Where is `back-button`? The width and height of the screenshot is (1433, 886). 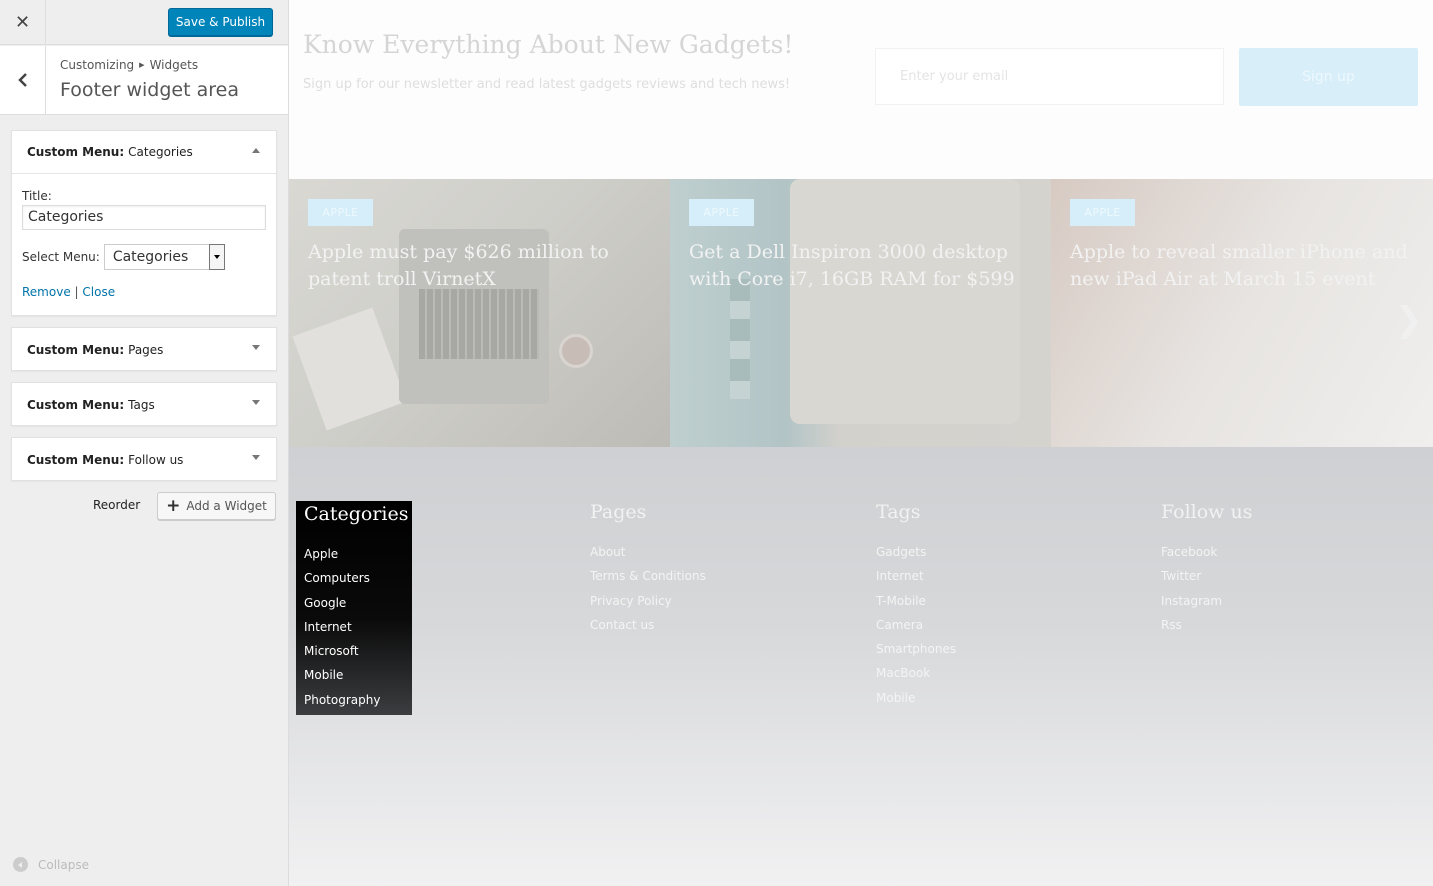 back-button is located at coordinates (23, 80).